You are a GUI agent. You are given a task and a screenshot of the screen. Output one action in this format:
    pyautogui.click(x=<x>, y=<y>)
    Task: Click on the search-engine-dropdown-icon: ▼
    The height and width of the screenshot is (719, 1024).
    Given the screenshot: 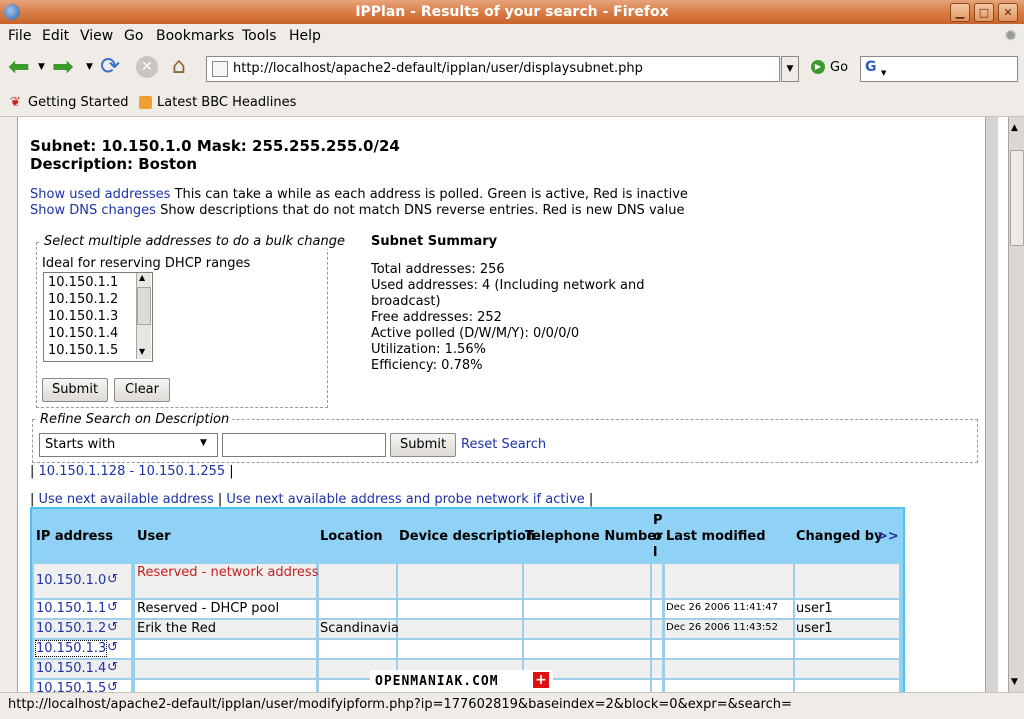 What is the action you would take?
    pyautogui.click(x=883, y=73)
    